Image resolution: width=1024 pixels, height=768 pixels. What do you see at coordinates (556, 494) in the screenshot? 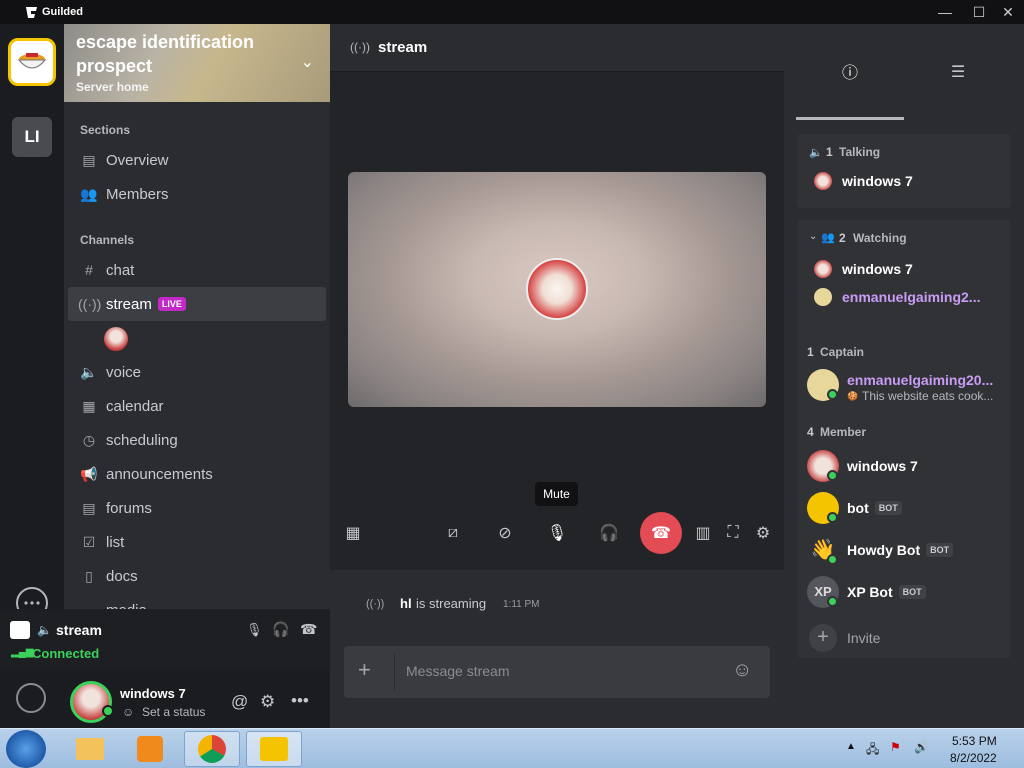
I see `mute-tooltip: Mute` at bounding box center [556, 494].